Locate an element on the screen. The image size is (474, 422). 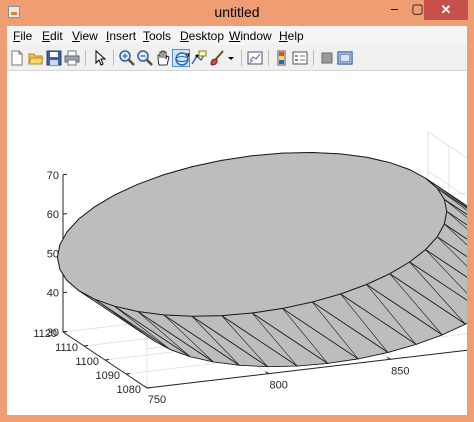
title-bar: untitled – ▢ ✕ is located at coordinates (237, 13).